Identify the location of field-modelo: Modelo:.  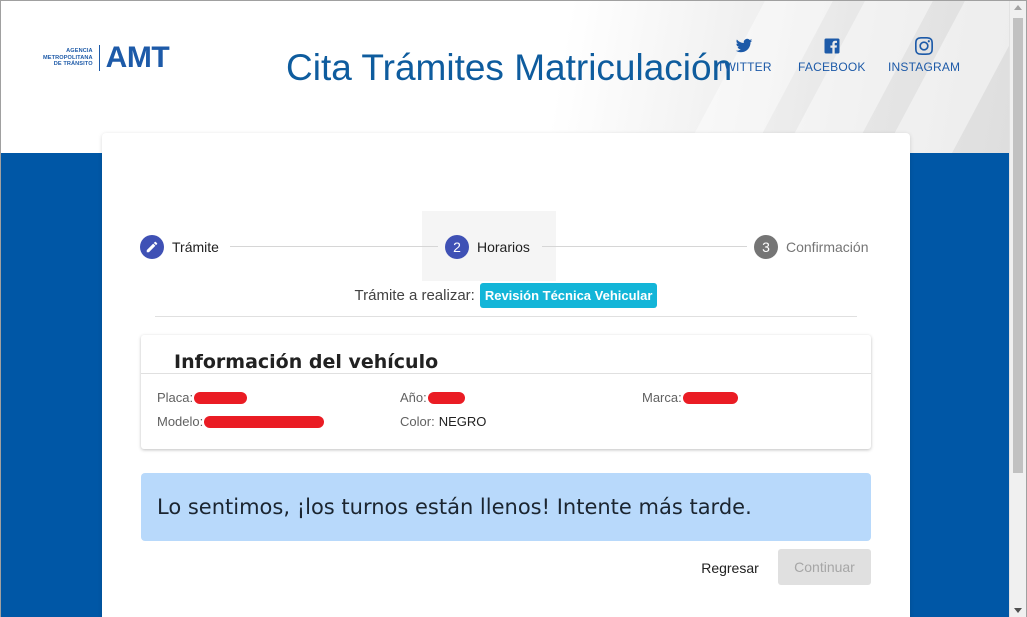
(241, 421).